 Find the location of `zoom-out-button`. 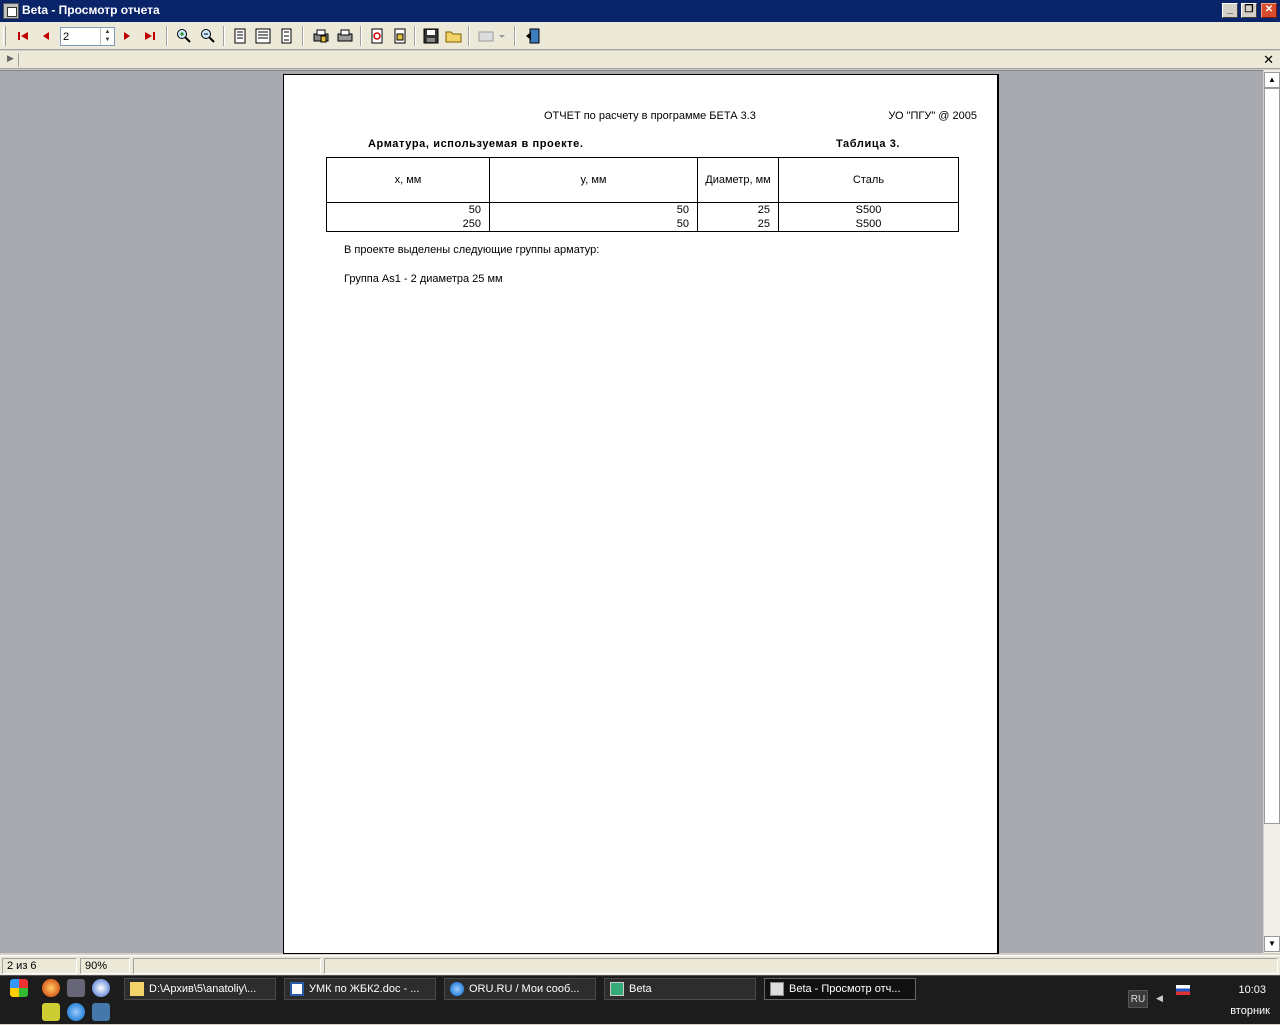

zoom-out-button is located at coordinates (208, 36).